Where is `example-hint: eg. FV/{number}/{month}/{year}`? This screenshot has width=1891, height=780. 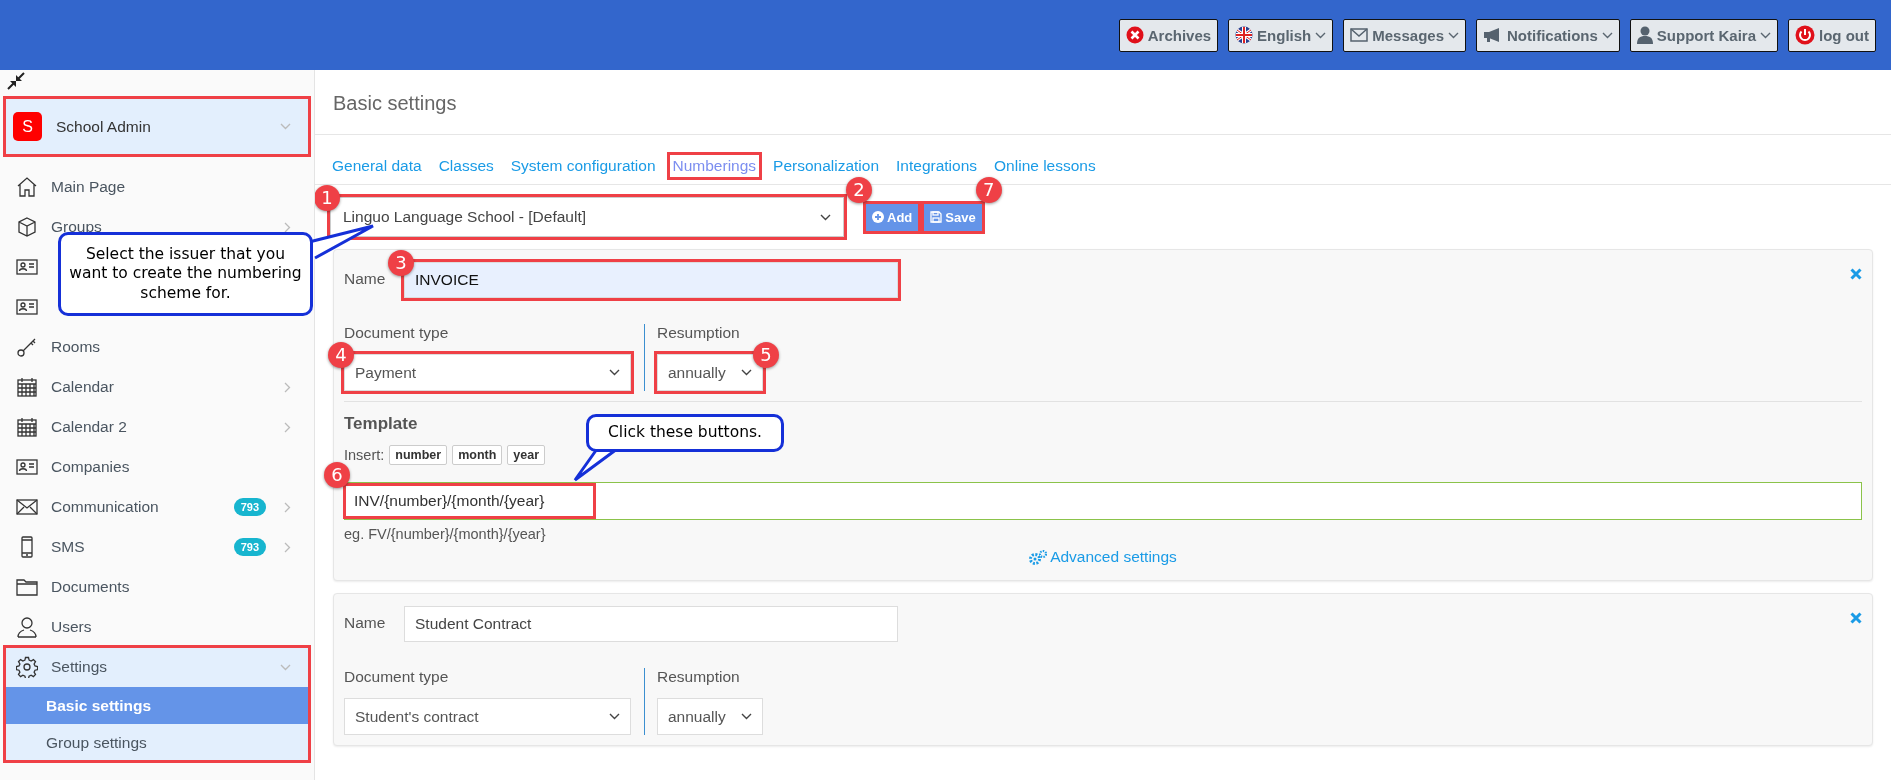 example-hint: eg. FV/{number}/{month}/{year} is located at coordinates (445, 534).